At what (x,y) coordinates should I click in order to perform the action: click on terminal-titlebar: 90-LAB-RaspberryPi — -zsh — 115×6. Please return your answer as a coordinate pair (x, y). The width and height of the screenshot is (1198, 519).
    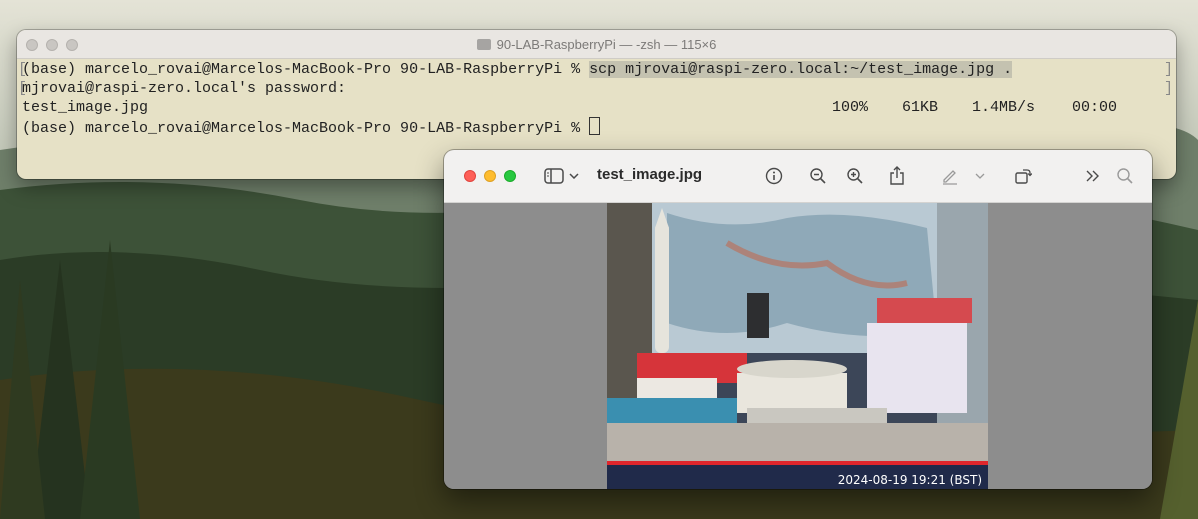
    Looking at the image, I should click on (596, 44).